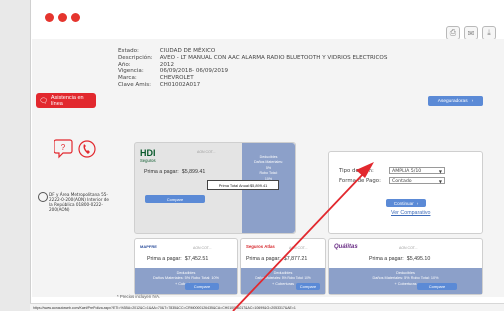 This screenshot has height=311, width=504. Describe the element at coordinates (260, 246) in the screenshot. I see `atlas-logo: Seguros Atlas` at that location.